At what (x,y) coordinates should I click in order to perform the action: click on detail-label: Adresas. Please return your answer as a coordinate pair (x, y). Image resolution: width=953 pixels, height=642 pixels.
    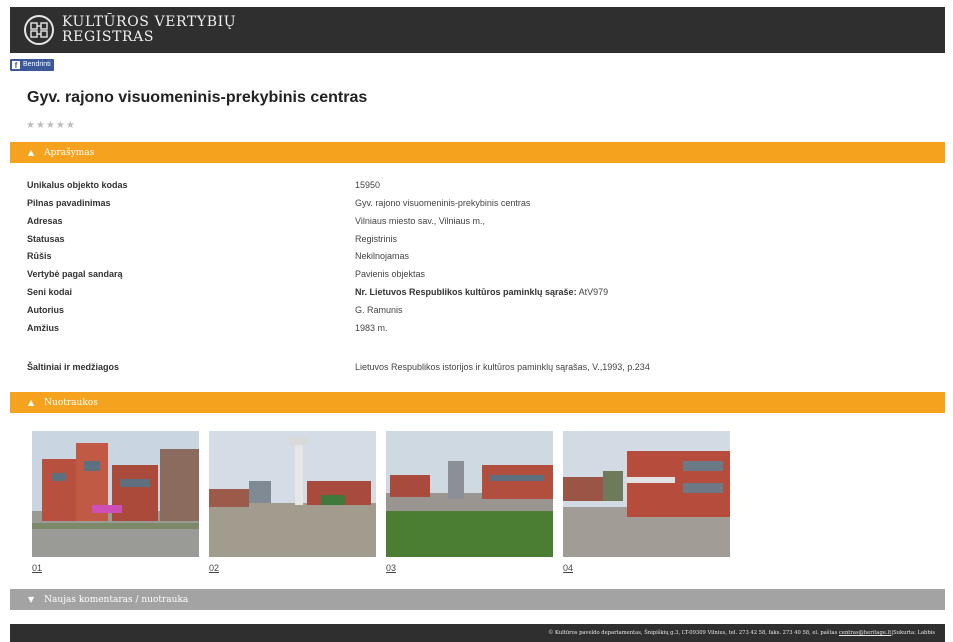
    Looking at the image, I should click on (45, 221).